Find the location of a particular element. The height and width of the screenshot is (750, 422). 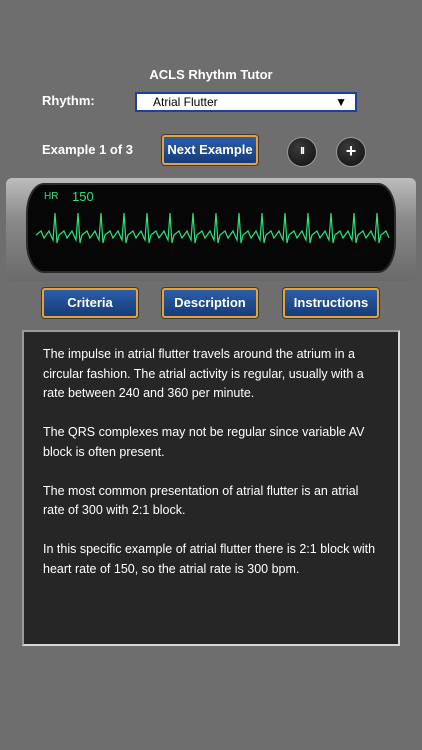

tab-instructions: Instructions is located at coordinates (331, 303).